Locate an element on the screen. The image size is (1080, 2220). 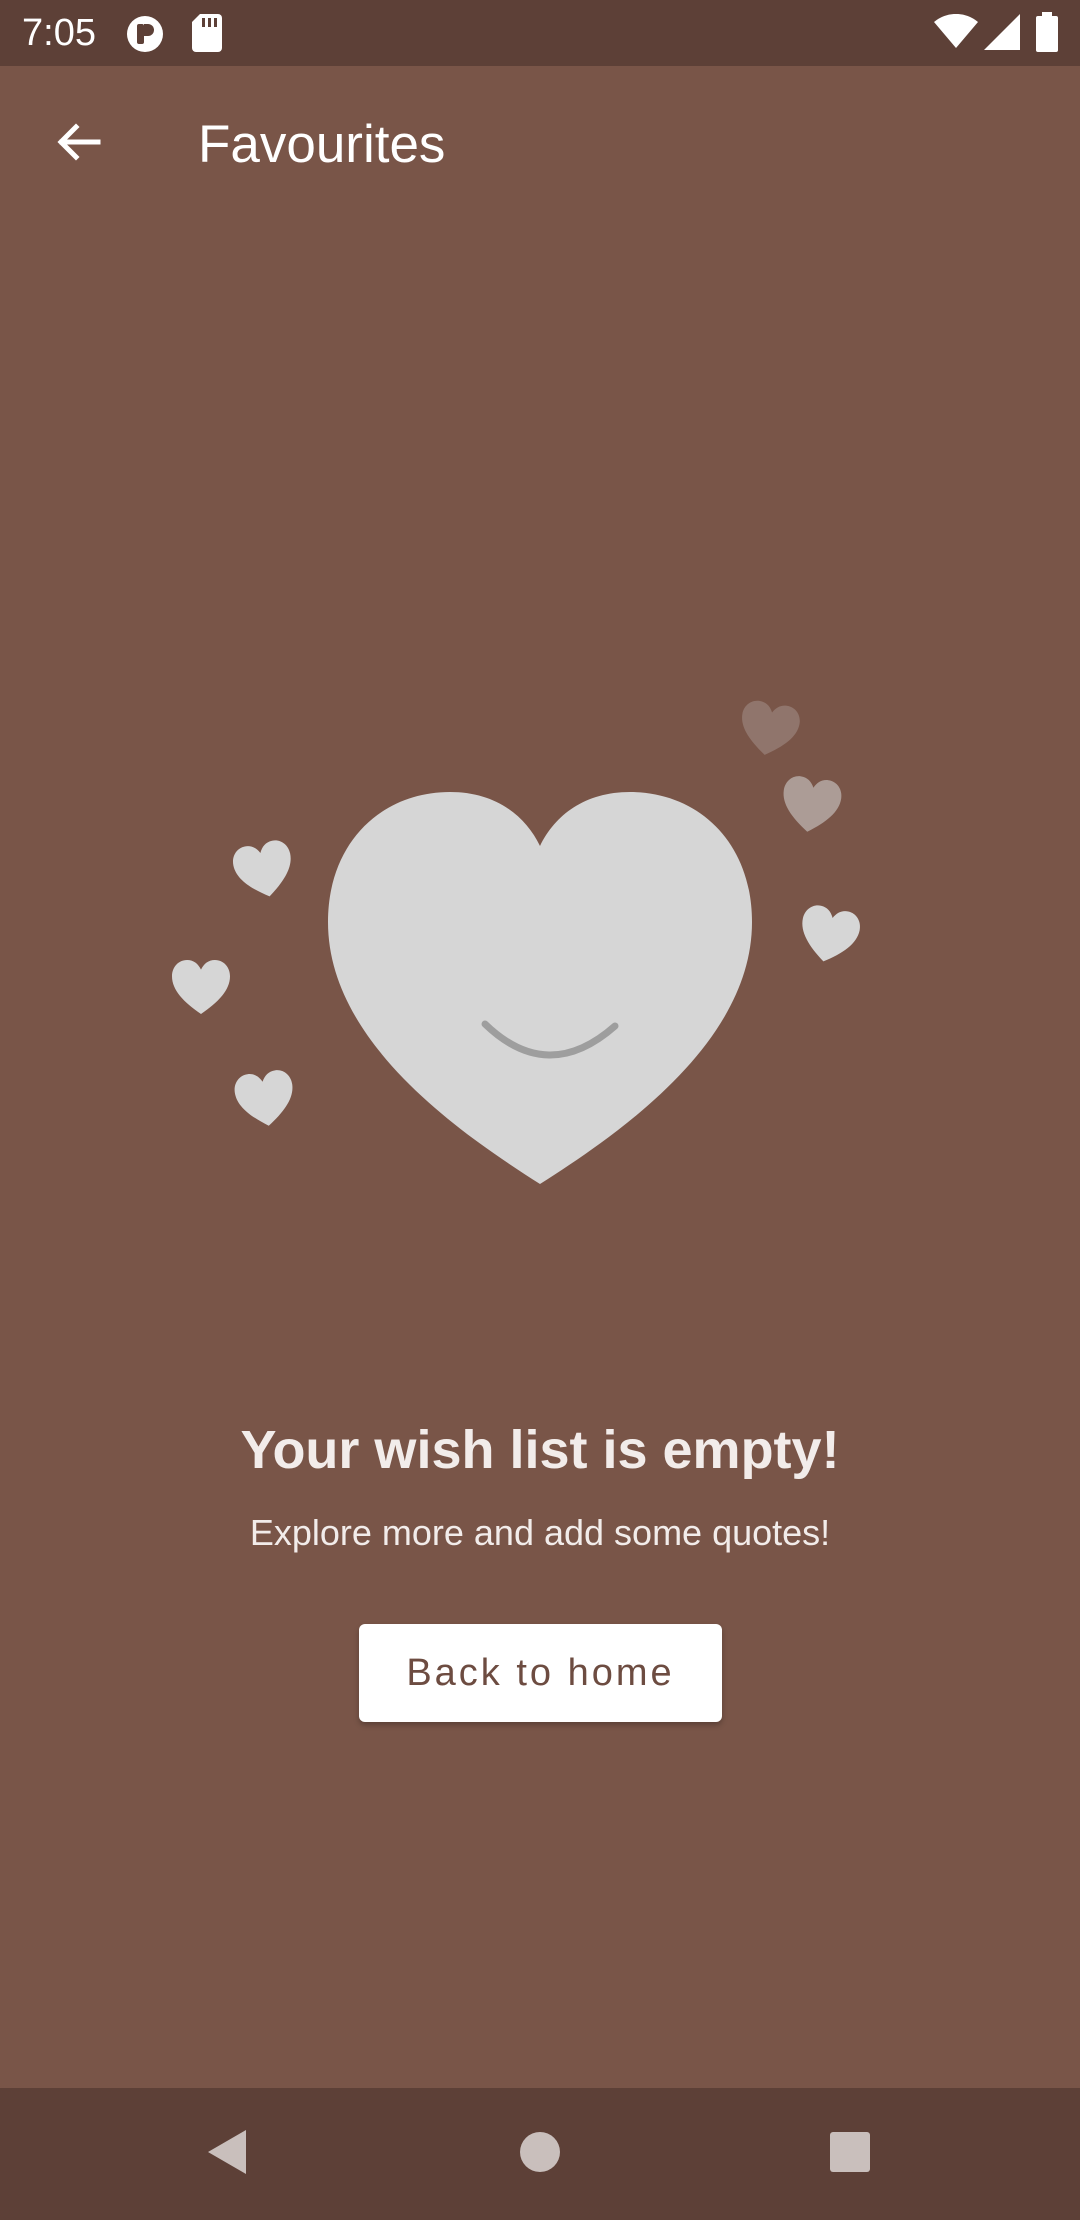
arrow-back-icon is located at coordinates (78, 144).